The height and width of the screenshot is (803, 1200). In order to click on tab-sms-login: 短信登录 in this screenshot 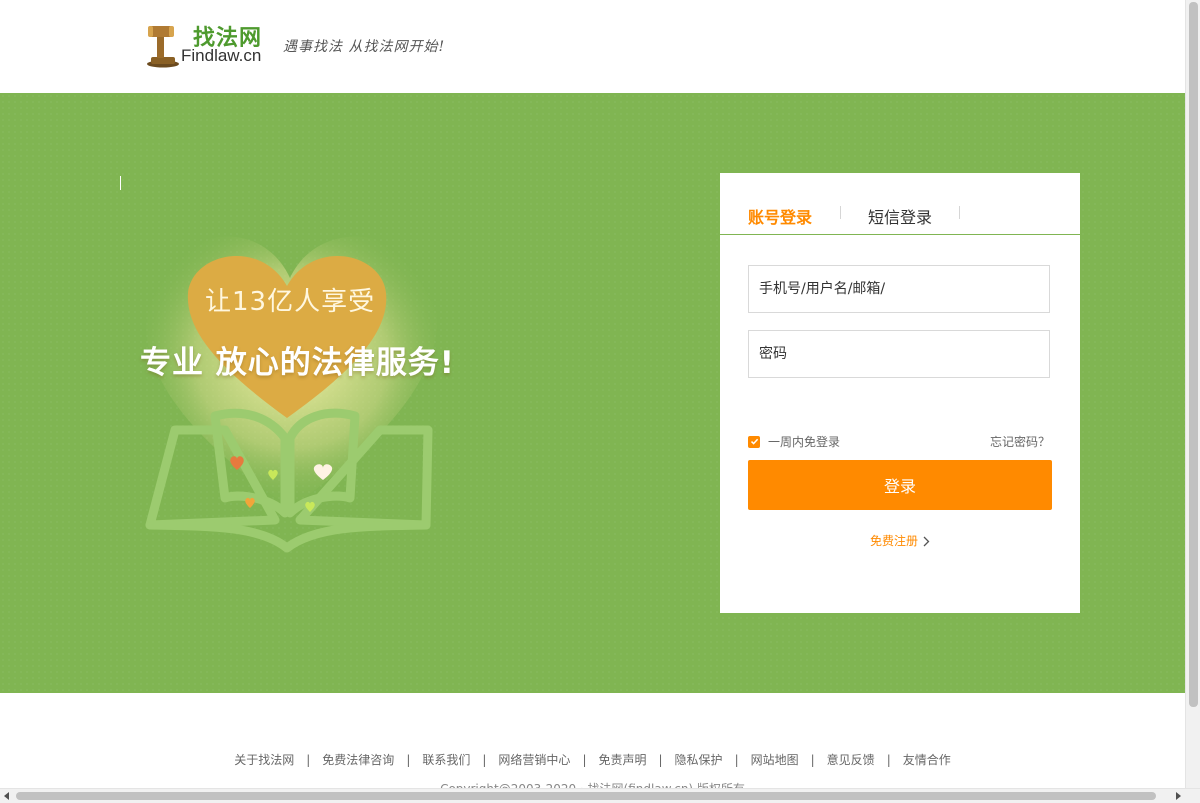, I will do `click(900, 216)`.